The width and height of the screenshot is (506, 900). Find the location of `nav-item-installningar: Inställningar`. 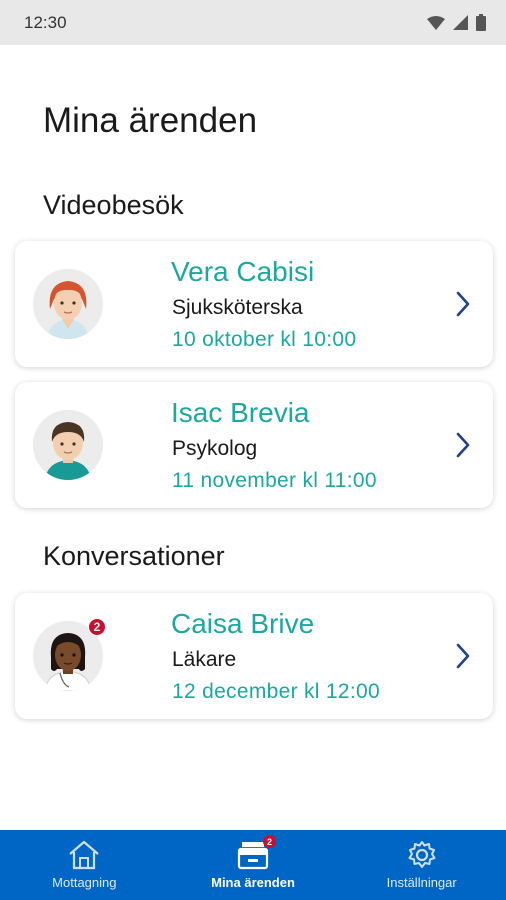

nav-item-installningar: Inställningar is located at coordinates (421, 865).